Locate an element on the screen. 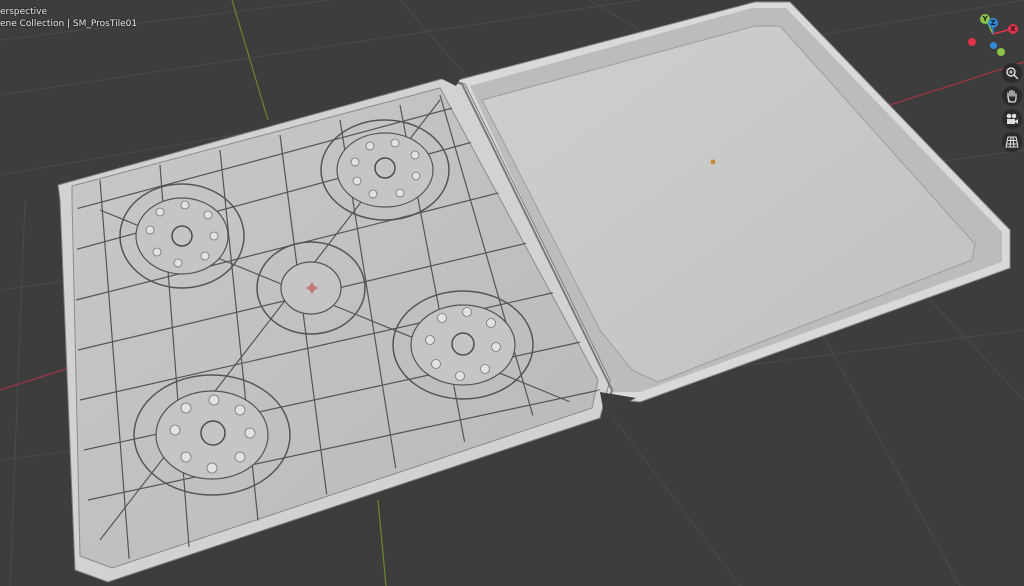 Image resolution: width=1024 pixels, height=586 pixels. gizmo-neg-x-axis is located at coordinates (972, 42).